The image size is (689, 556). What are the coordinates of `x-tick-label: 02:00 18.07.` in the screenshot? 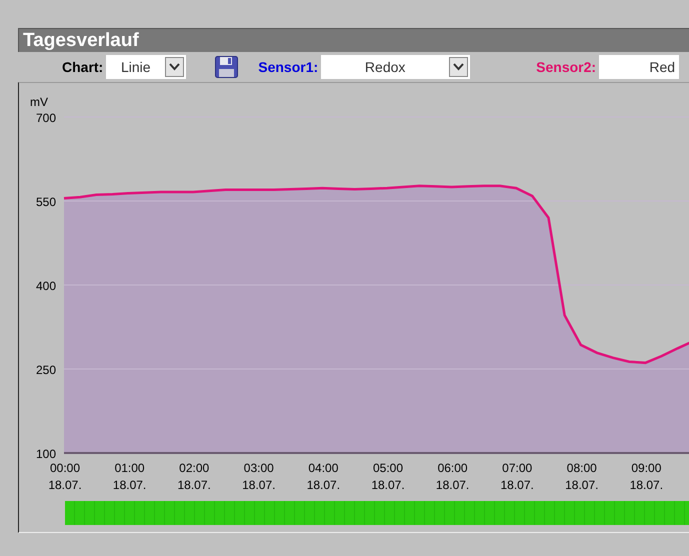 It's located at (194, 476).